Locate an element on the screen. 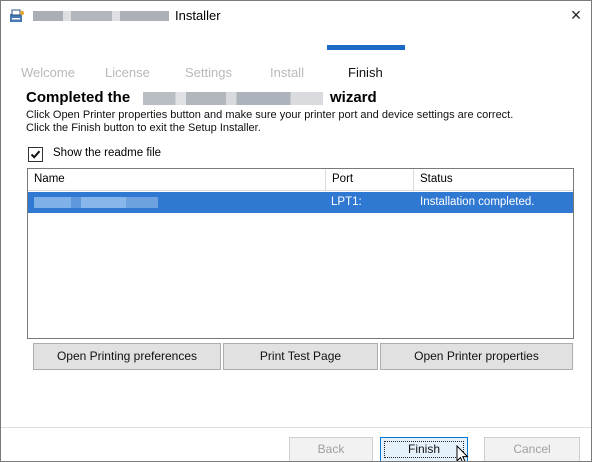 The image size is (592, 462). cancel-button: Cancel is located at coordinates (532, 449).